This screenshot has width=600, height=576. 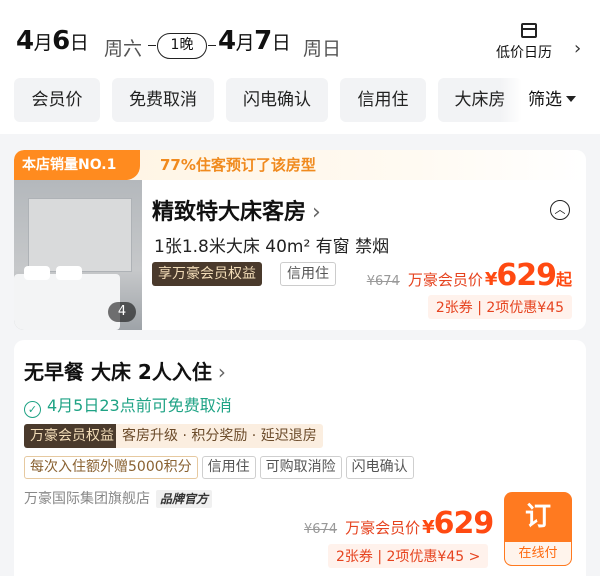 I want to click on coupon-summary: 2张券 | 2项优惠¥45 >, so click(x=408, y=556).